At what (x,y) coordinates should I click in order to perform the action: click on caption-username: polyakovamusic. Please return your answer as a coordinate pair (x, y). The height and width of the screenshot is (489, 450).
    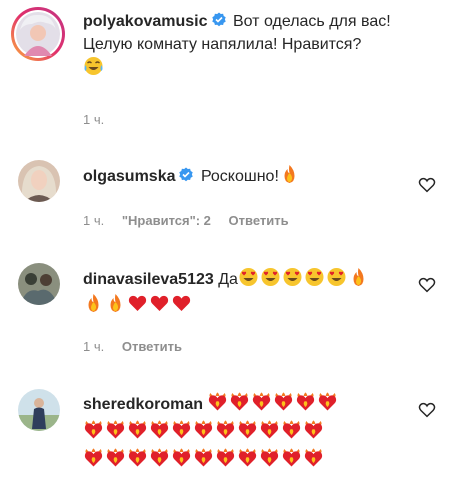
    Looking at the image, I should click on (145, 21).